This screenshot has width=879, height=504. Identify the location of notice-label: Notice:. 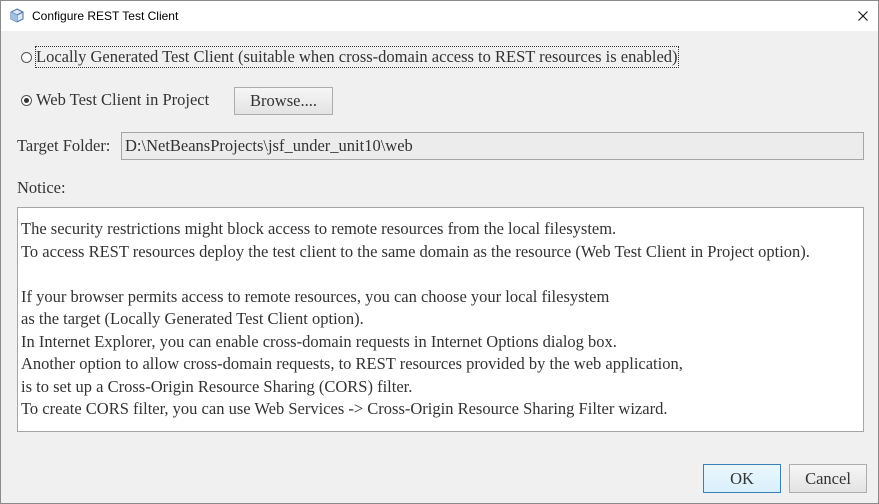
(41, 187).